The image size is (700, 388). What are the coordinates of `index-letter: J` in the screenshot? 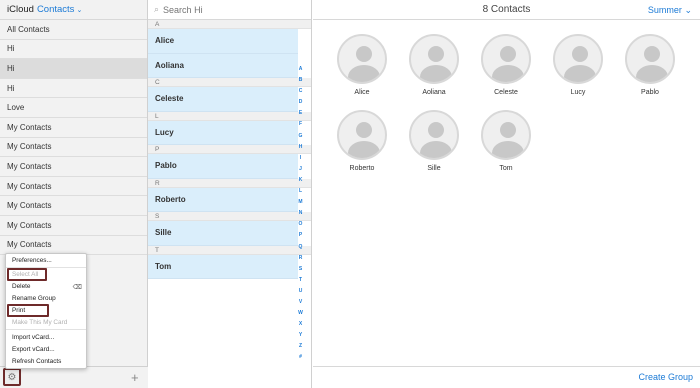 It's located at (300, 169).